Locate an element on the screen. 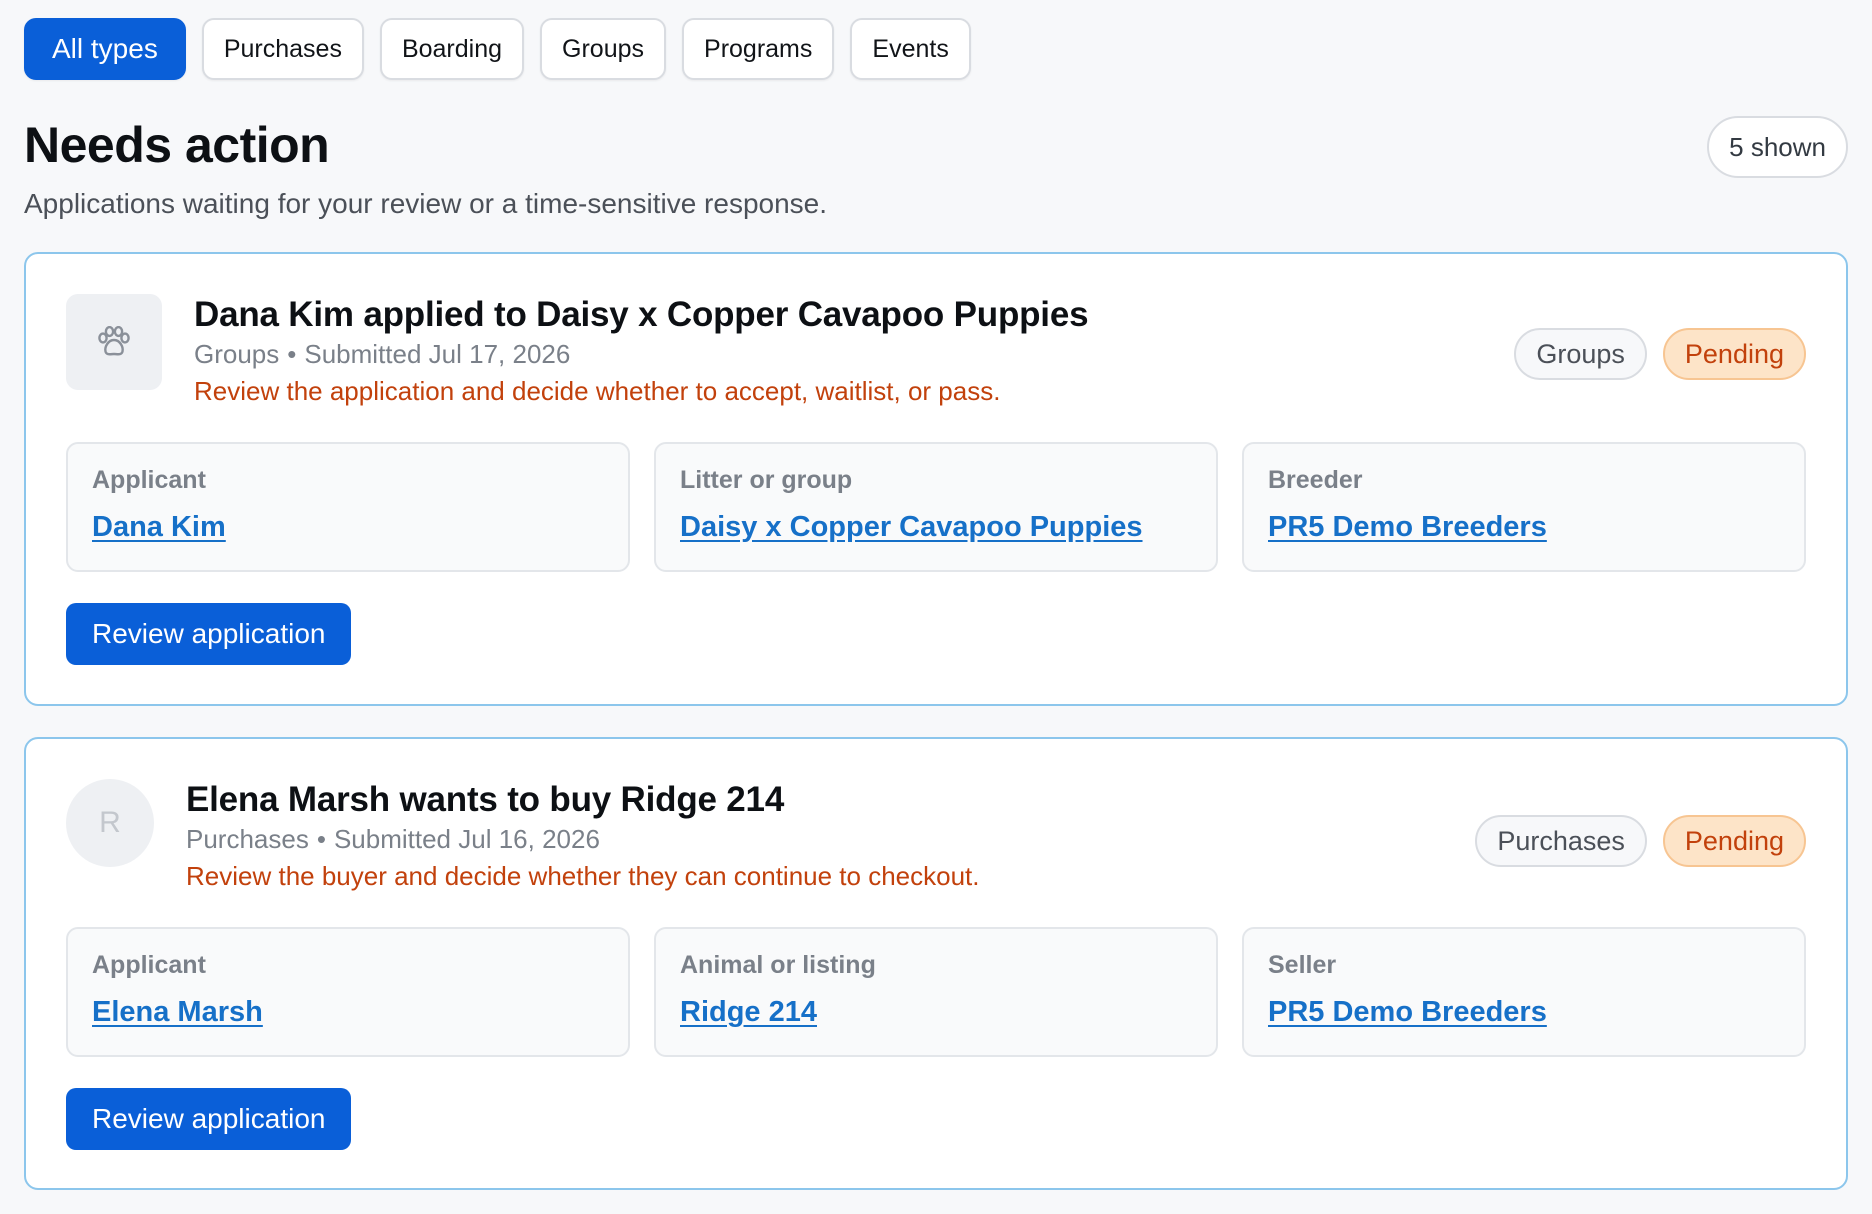 The image size is (1872, 1214). field-label: Animal or listing is located at coordinates (778, 965).